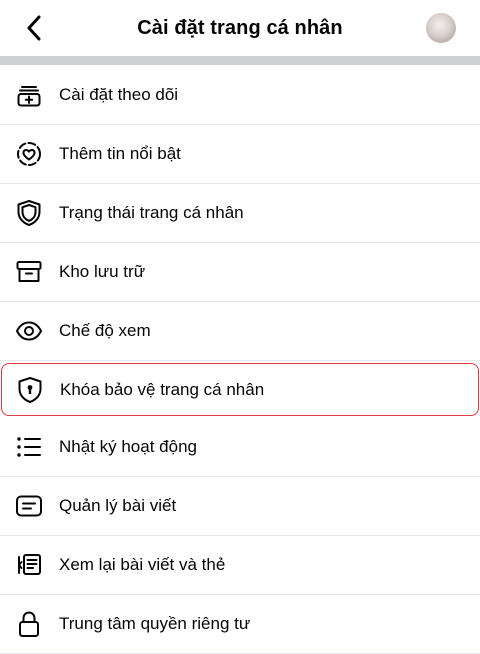  Describe the element at coordinates (29, 331) in the screenshot. I see `eye-icon` at that location.